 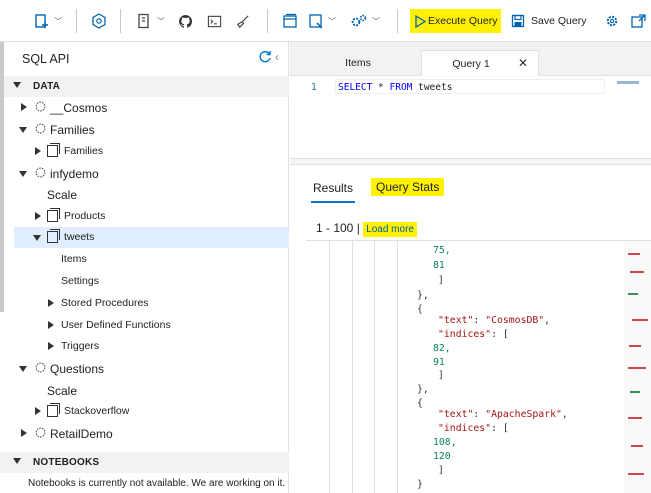 I want to click on json-key: "text", so click(x=456, y=414).